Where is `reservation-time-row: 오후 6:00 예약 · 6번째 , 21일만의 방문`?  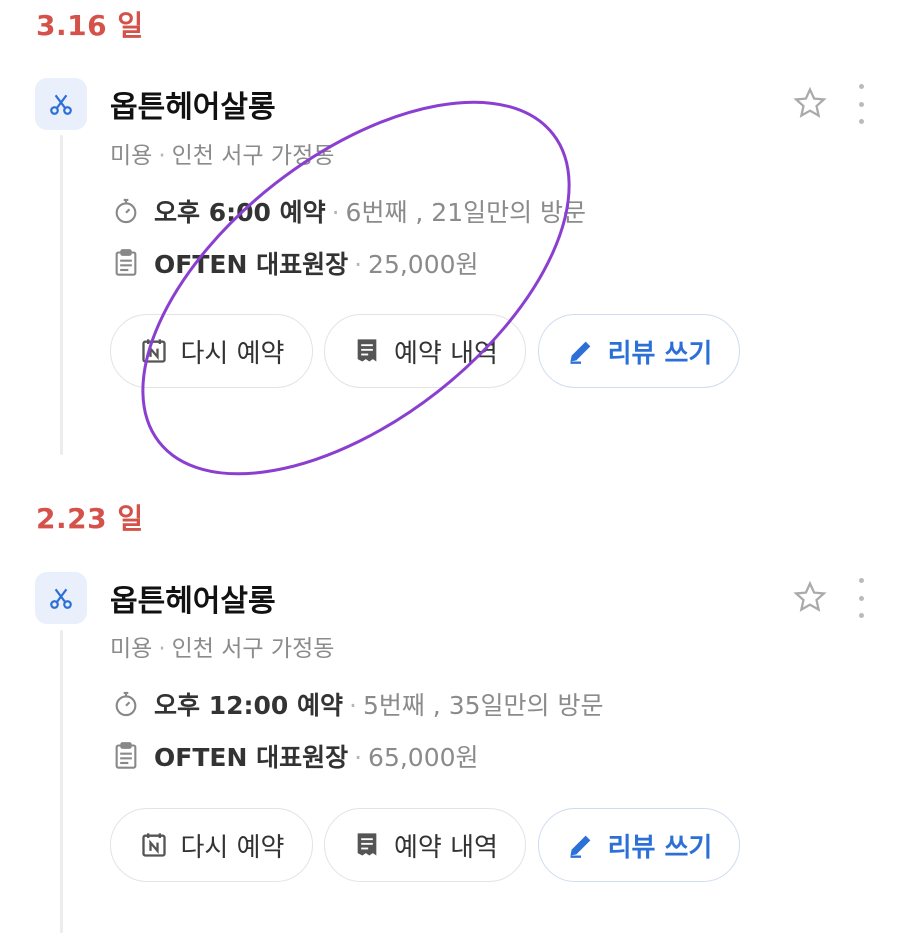
reservation-time-row: 오후 6:00 예약 · 6번째 , 21일만의 방문 is located at coordinates (348, 211).